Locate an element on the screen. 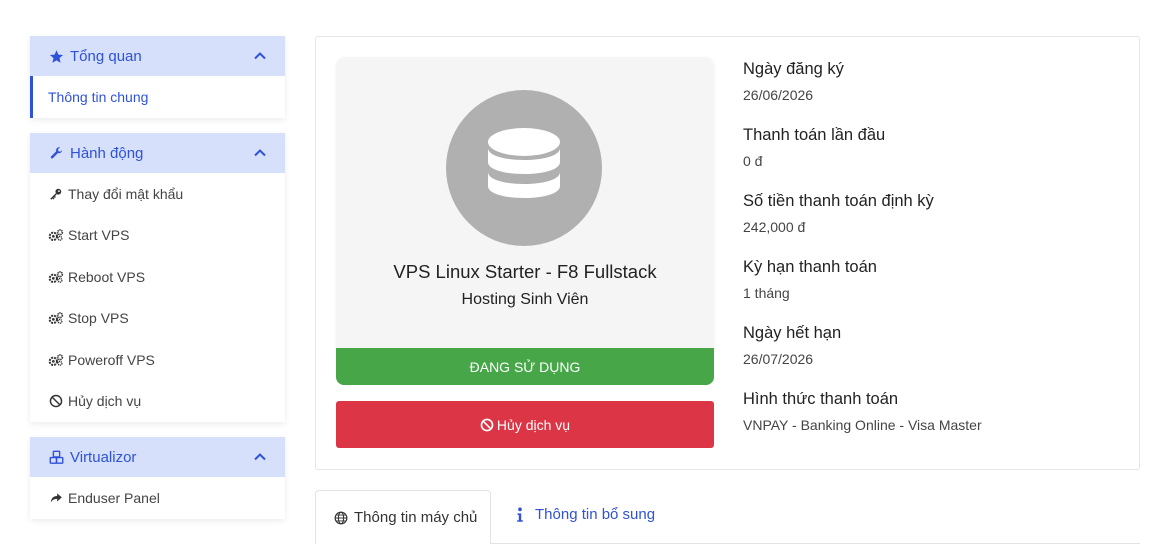 Image resolution: width=1164 pixels, height=544 pixels. server-avatar is located at coordinates (524, 168).